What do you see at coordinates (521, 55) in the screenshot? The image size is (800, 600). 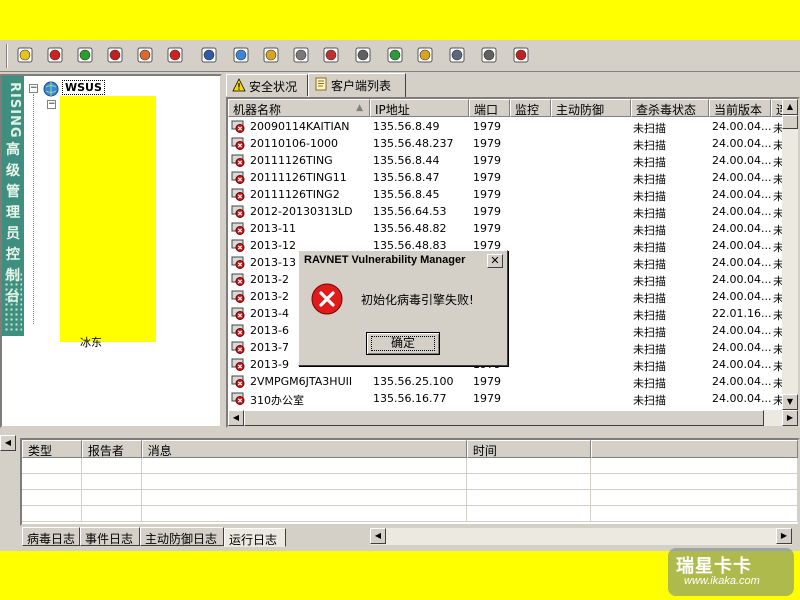 I see `help-icon` at bounding box center [521, 55].